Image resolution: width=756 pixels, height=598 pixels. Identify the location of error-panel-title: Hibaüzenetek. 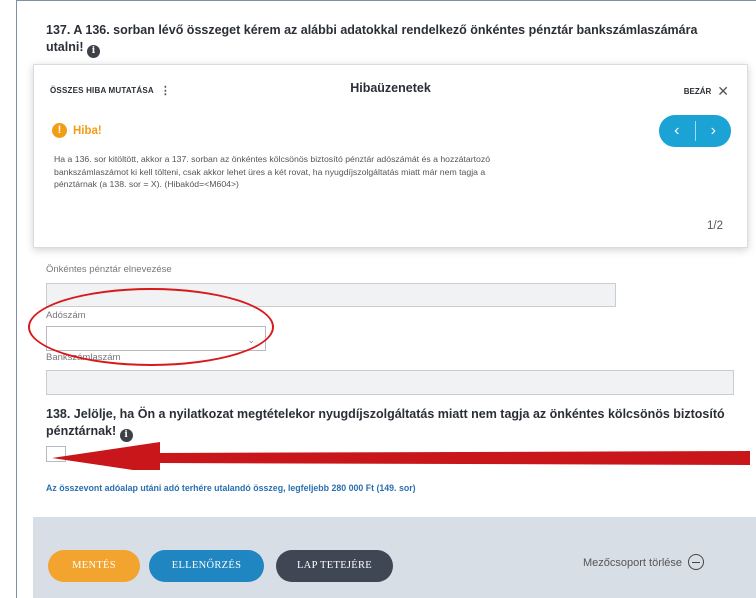
(390, 88).